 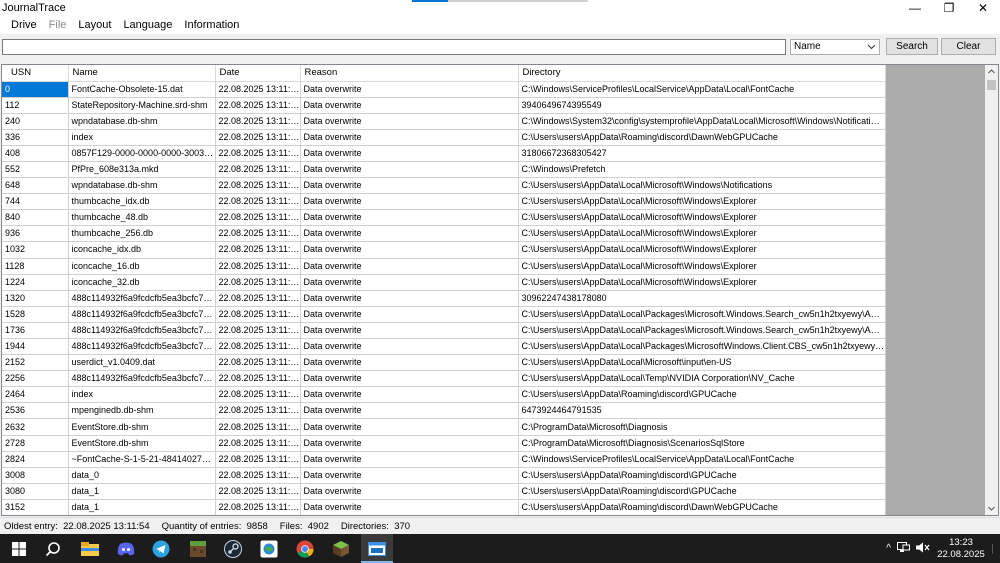 I want to click on file-explorer-icon, so click(x=90, y=549).